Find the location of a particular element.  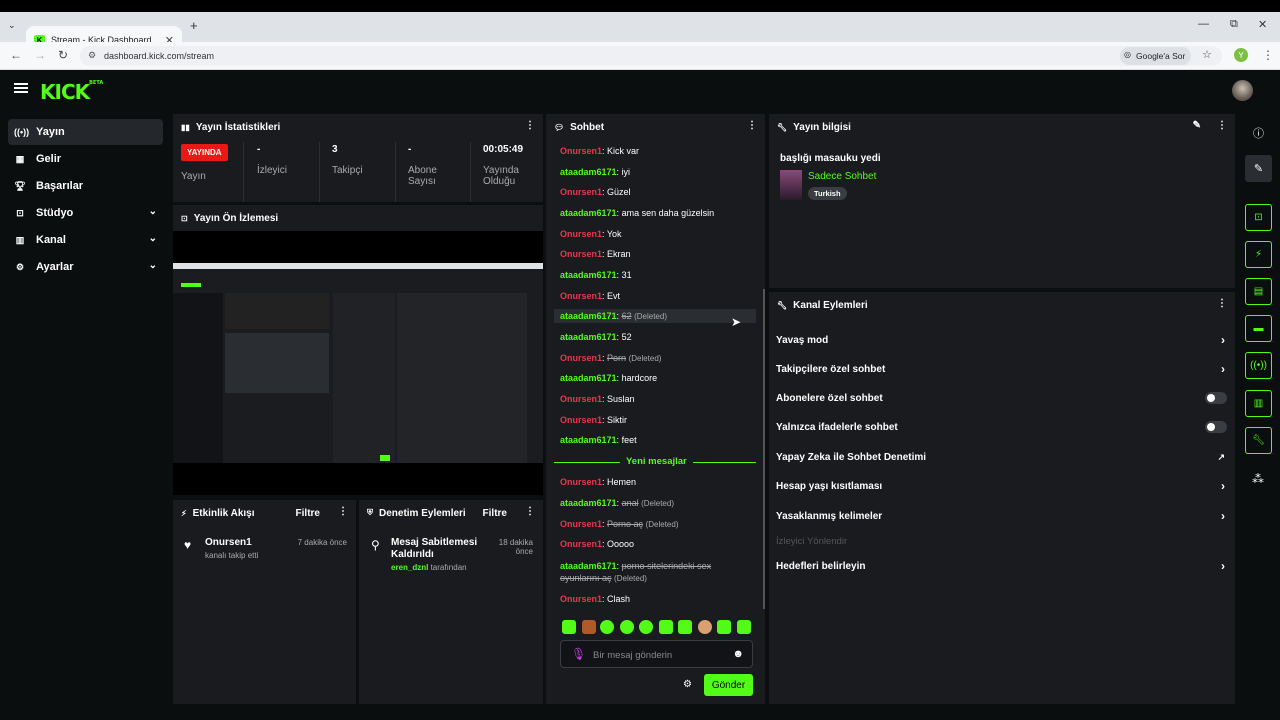

url-field: ⚙ dashboard.kick.com/stream is located at coordinates (651, 56).